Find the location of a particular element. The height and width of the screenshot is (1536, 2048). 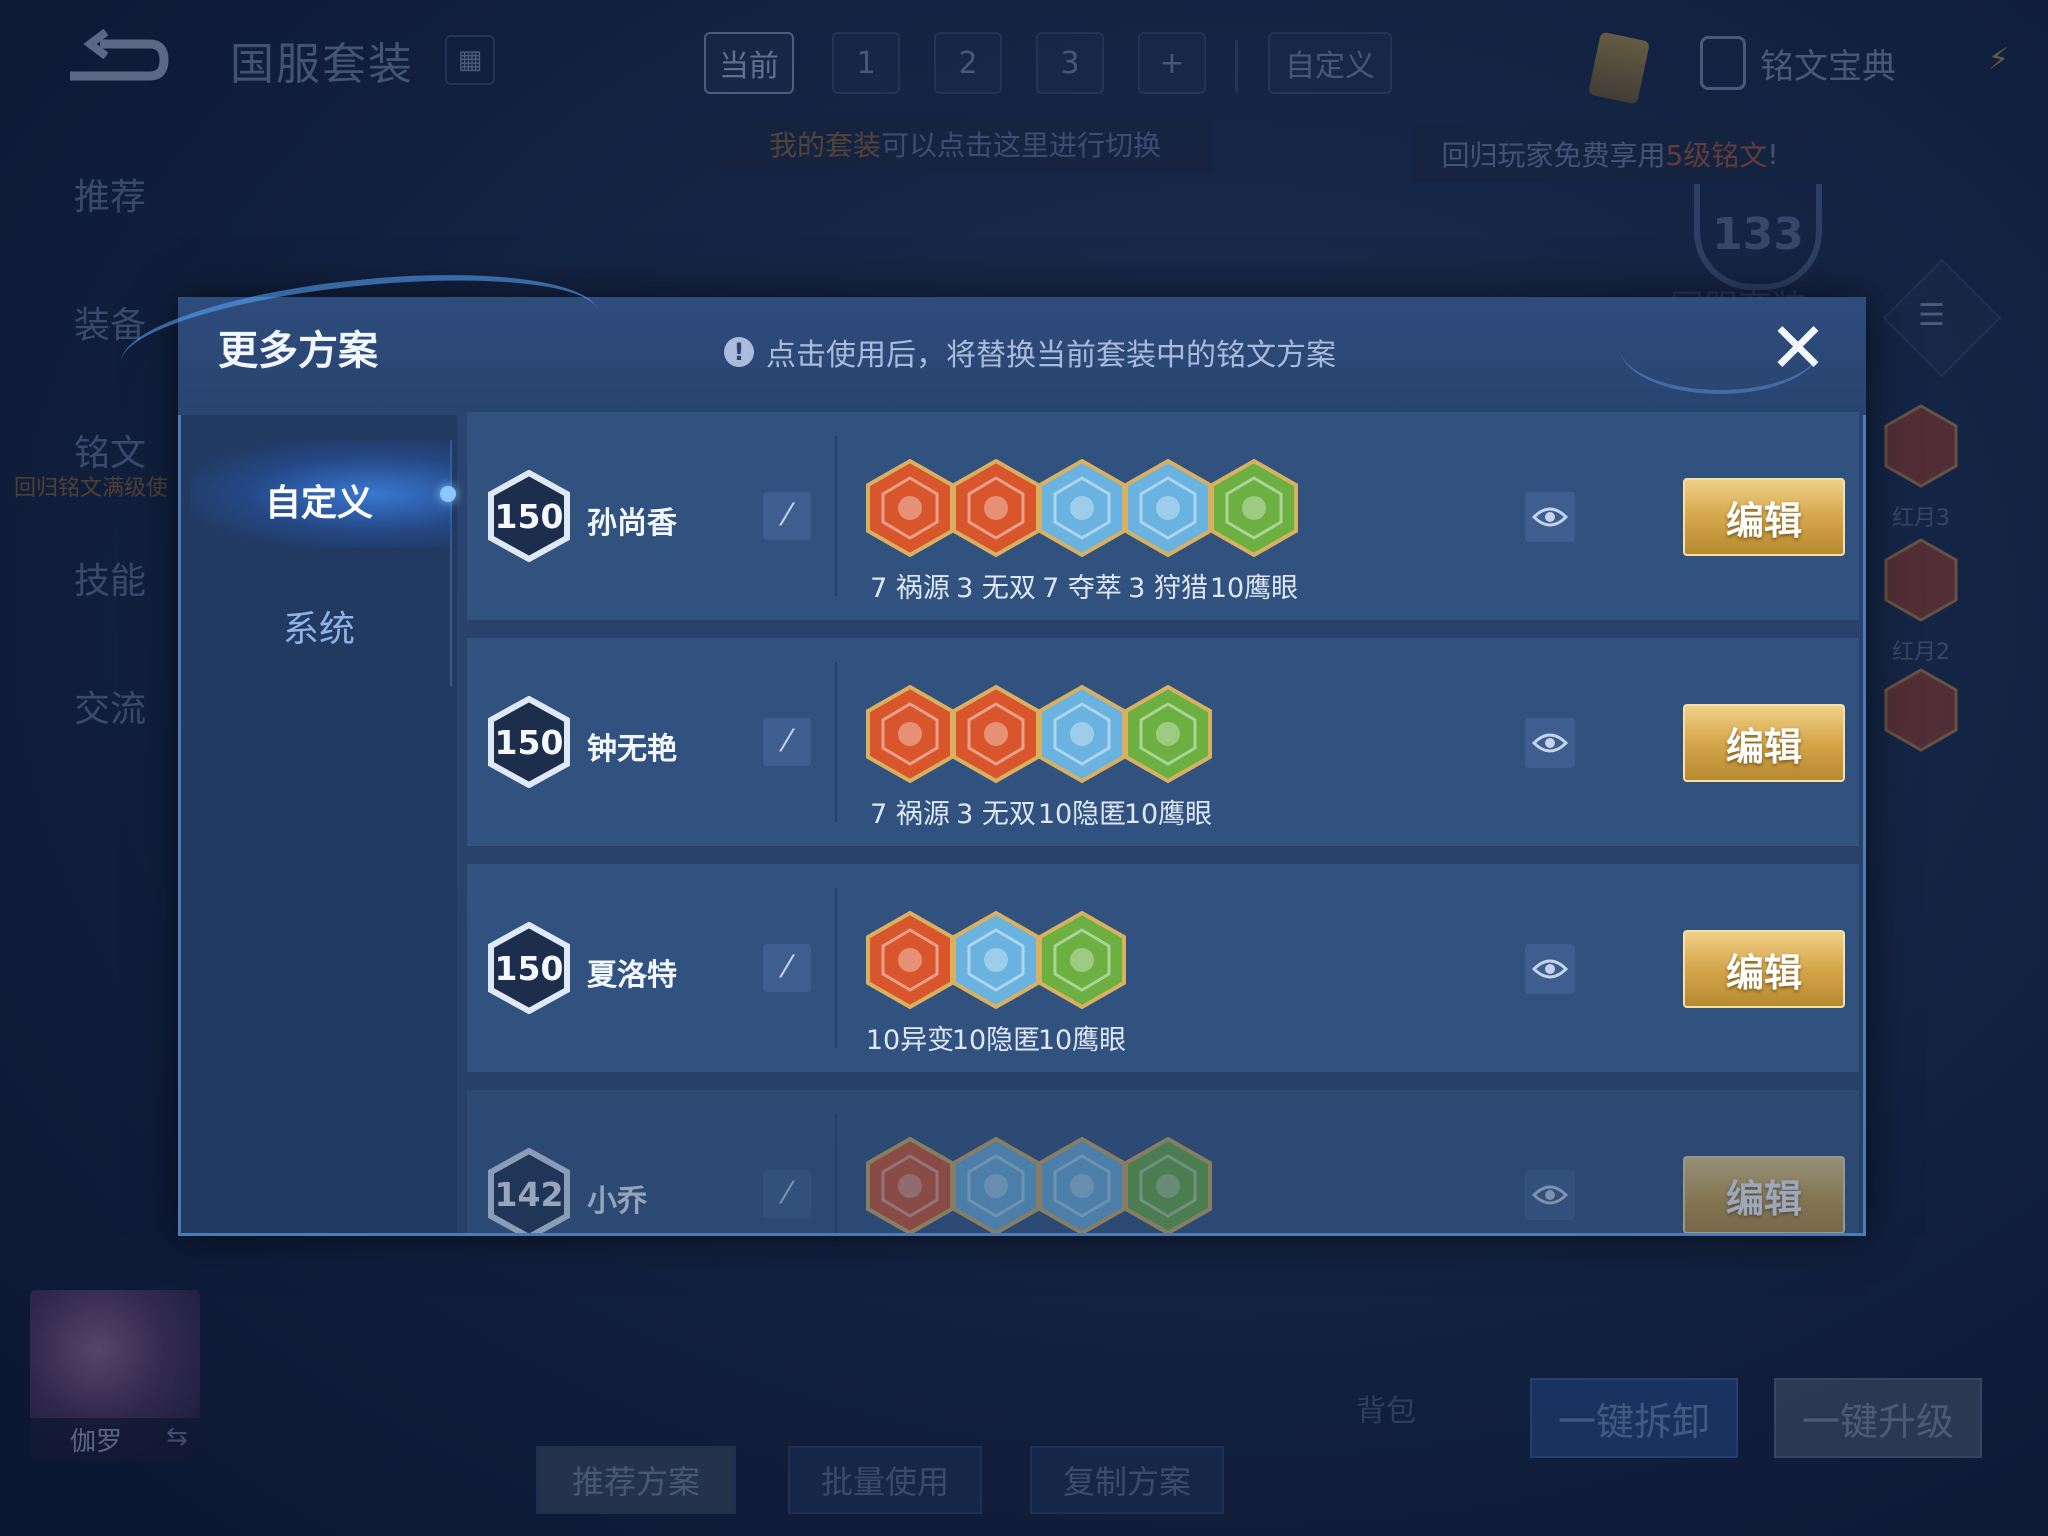

plan-row: 142 小乔 ⁄ 编辑 is located at coordinates (1163, 1161).